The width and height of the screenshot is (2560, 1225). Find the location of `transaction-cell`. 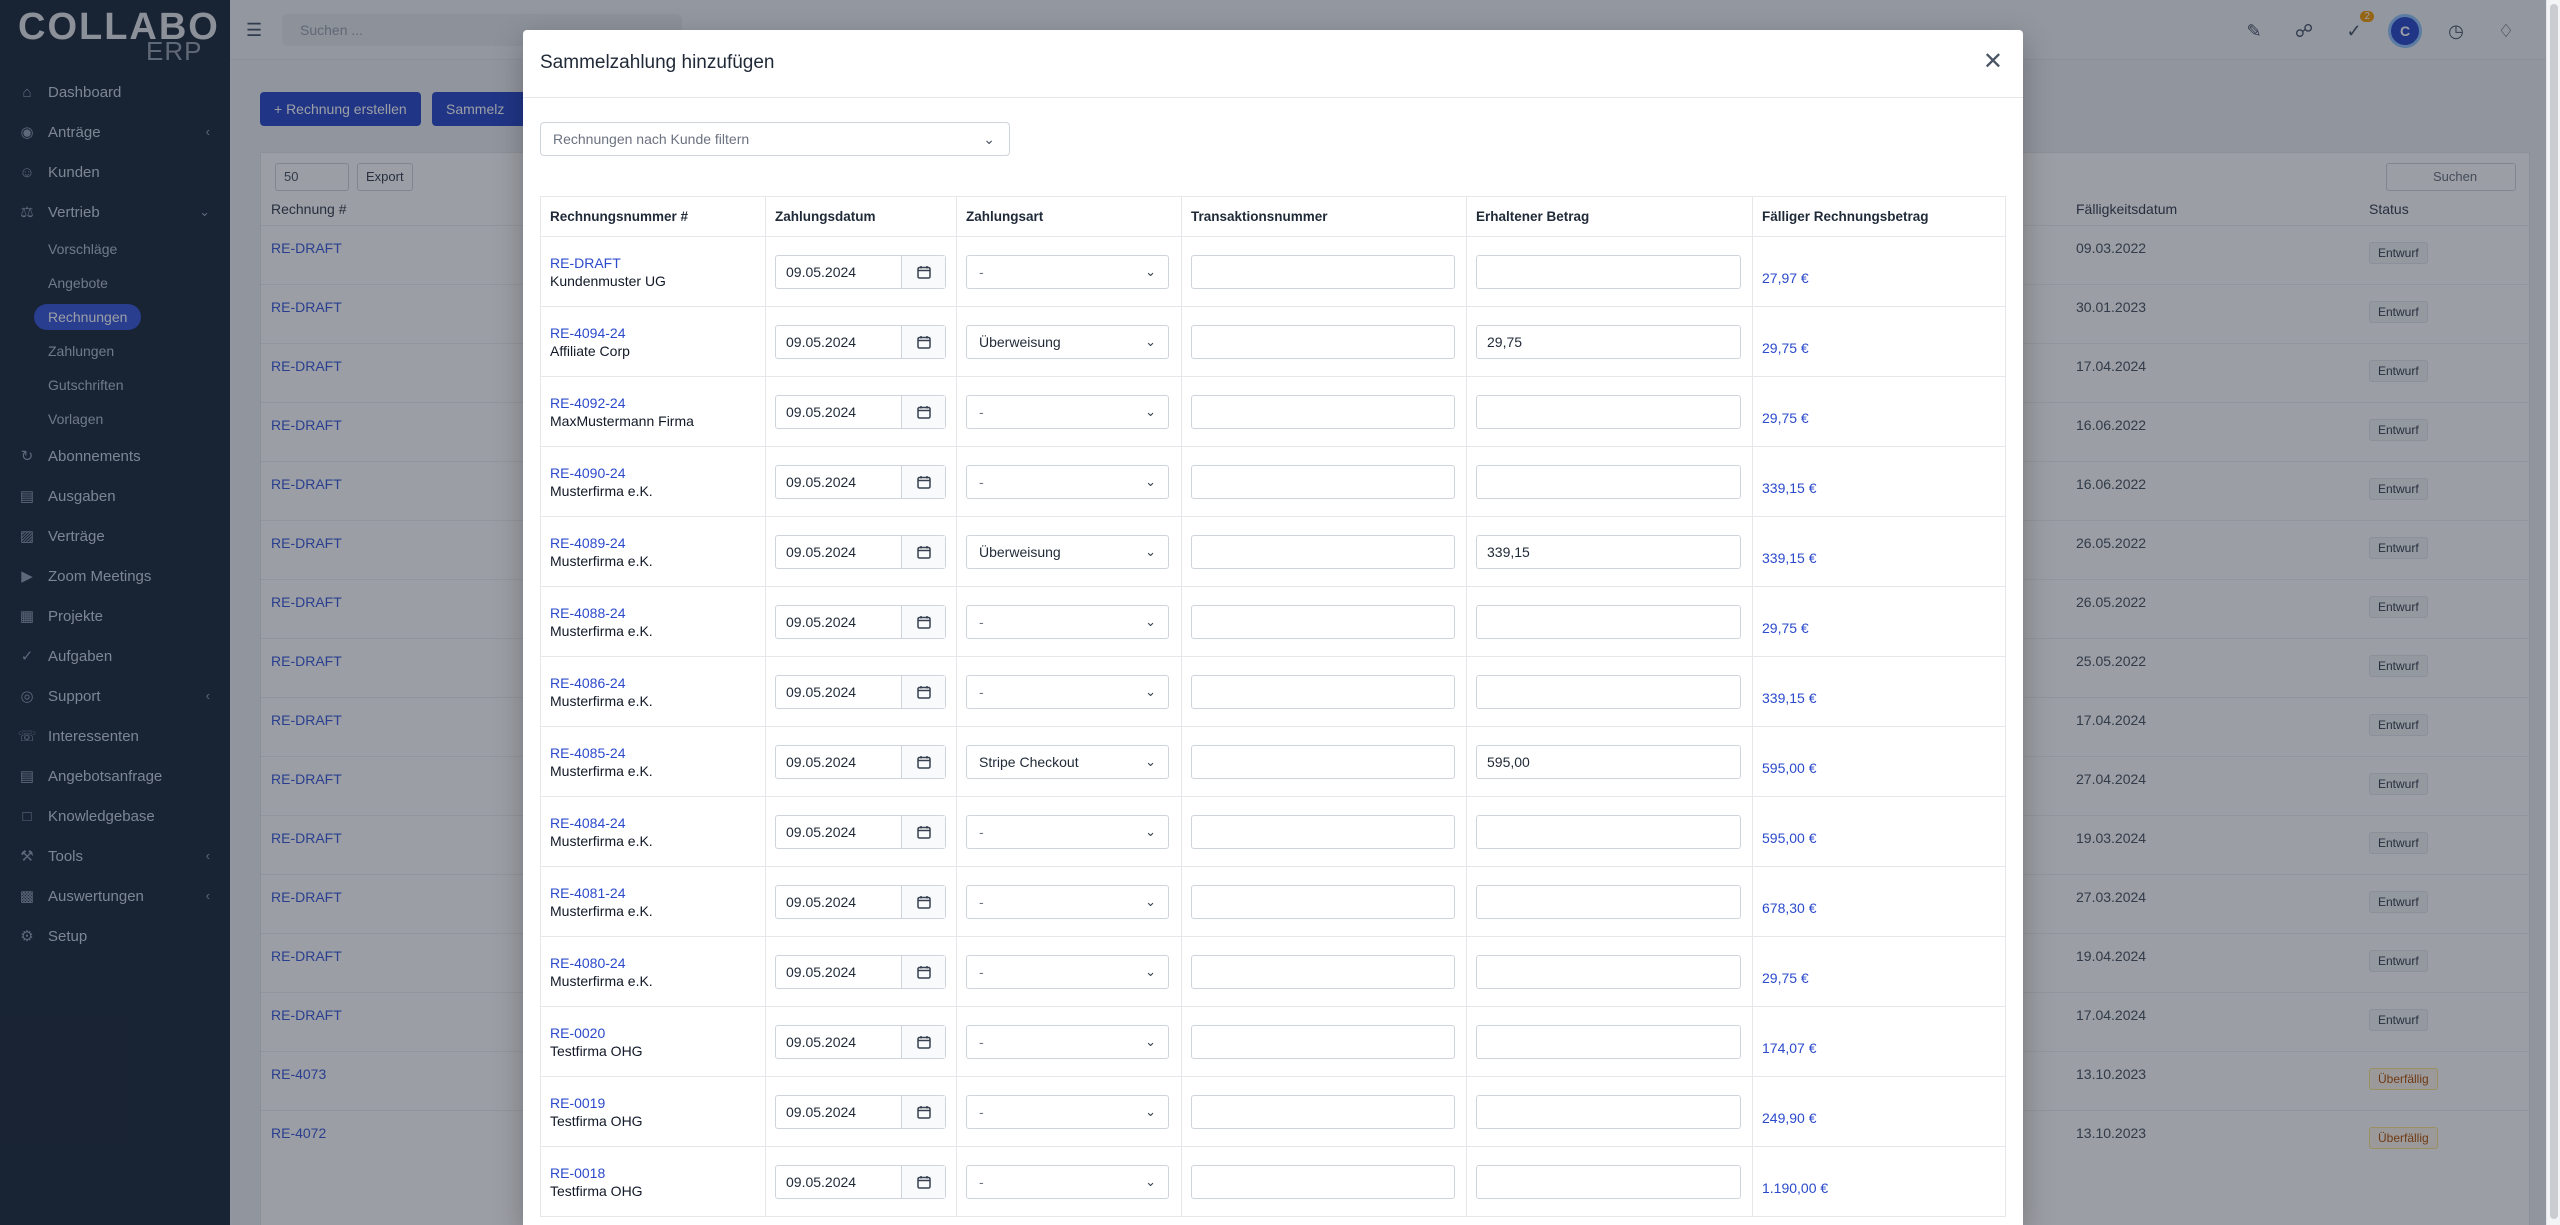

transaction-cell is located at coordinates (1324, 341).